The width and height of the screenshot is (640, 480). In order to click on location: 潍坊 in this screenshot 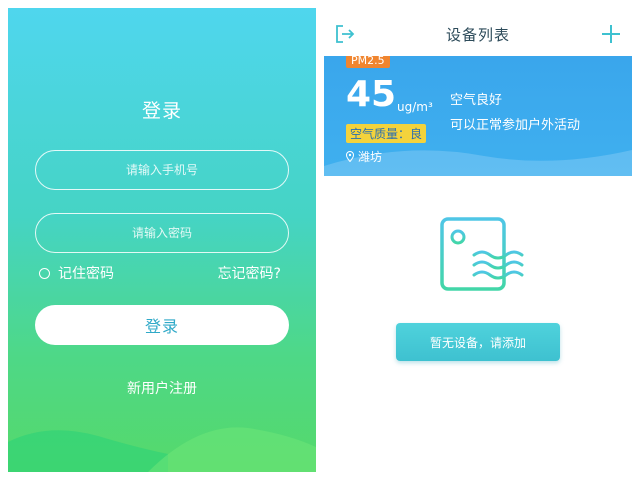, I will do `click(364, 156)`.